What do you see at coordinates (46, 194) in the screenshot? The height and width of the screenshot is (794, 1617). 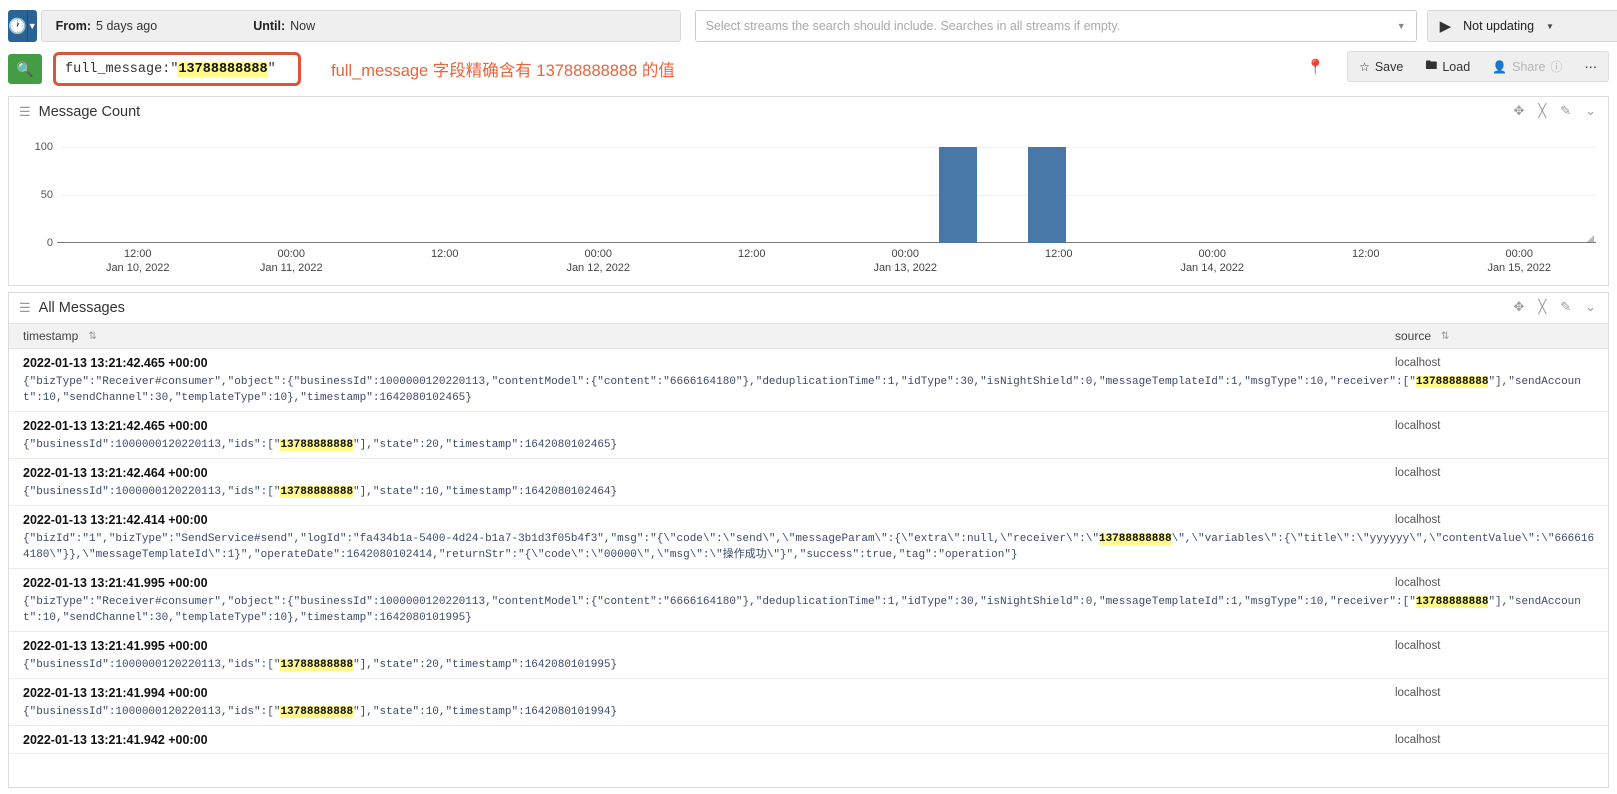 I see `y-axis-tick-label: 50` at bounding box center [46, 194].